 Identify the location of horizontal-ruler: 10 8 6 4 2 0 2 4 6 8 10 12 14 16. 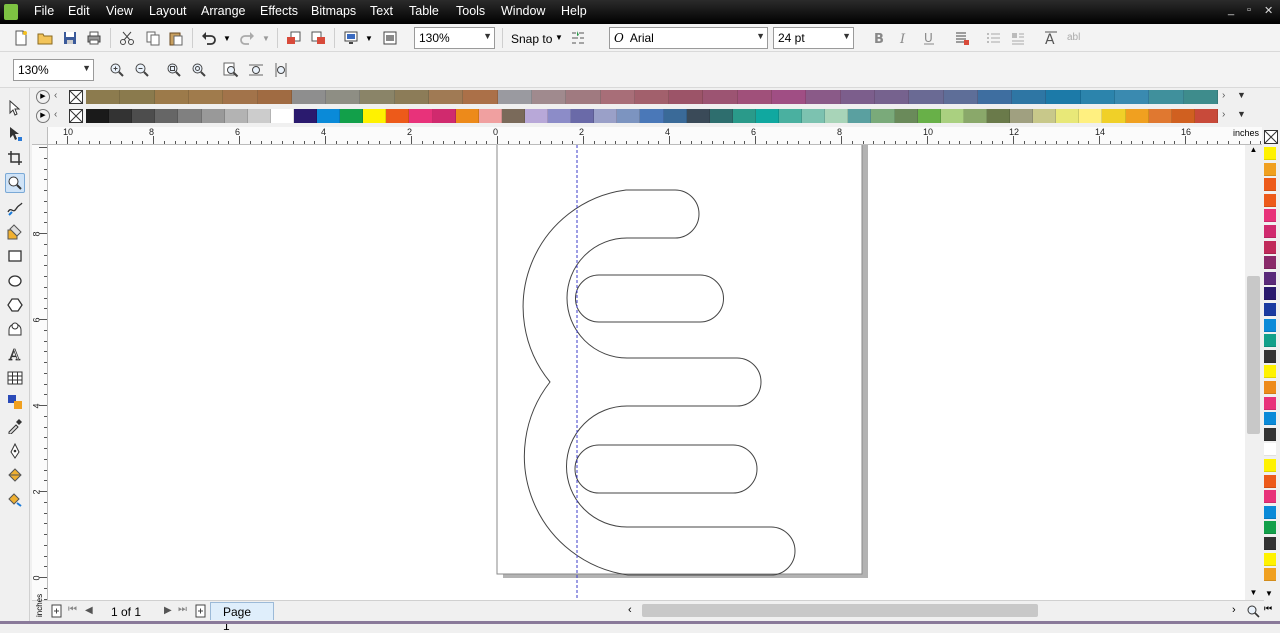
(655, 136).